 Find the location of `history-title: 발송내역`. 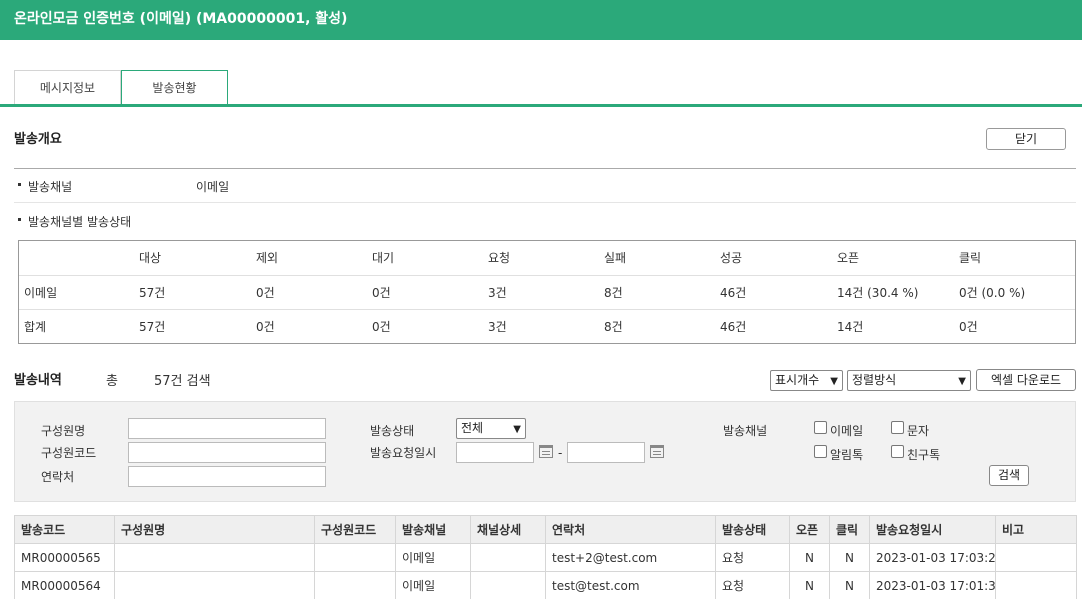

history-title: 발송내역 is located at coordinates (38, 380).